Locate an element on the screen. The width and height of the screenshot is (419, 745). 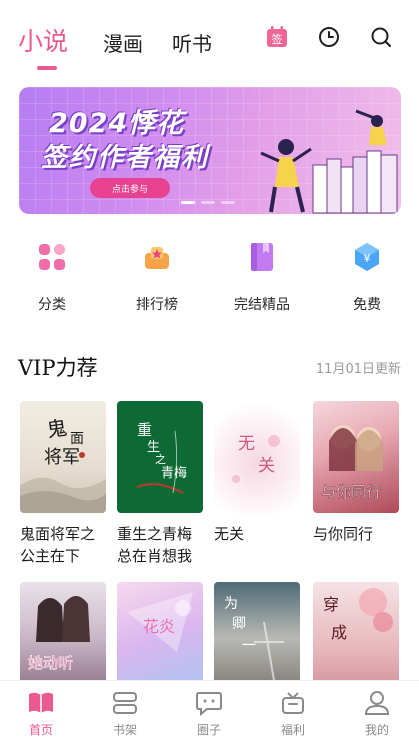
book-cover: 花炎 is located at coordinates (160, 638).